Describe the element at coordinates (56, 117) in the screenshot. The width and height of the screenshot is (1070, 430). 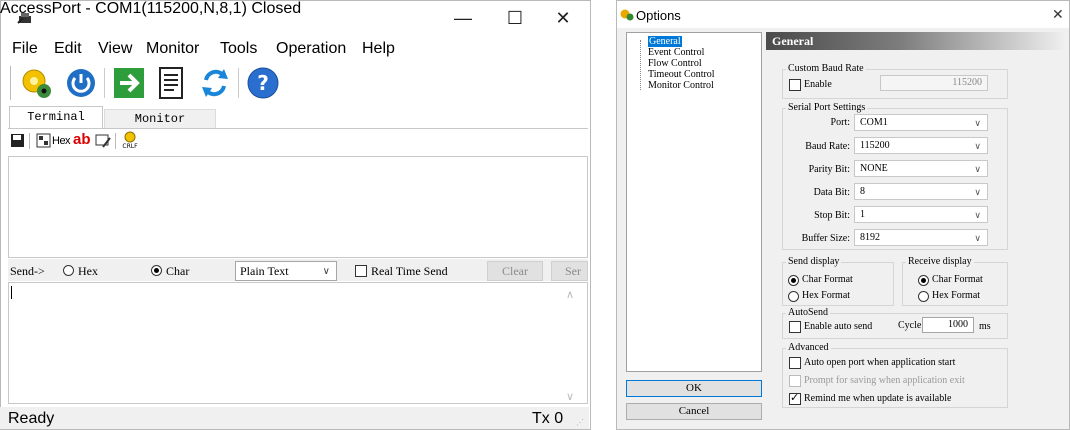
I see `tab-terminal: Terminal` at that location.